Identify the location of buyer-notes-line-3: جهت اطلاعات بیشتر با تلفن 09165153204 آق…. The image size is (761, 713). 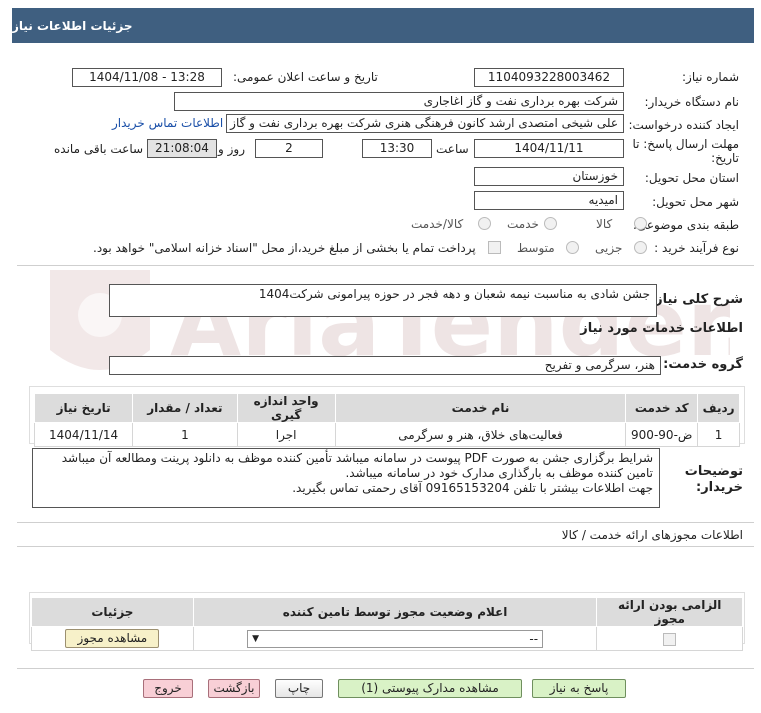
(472, 488).